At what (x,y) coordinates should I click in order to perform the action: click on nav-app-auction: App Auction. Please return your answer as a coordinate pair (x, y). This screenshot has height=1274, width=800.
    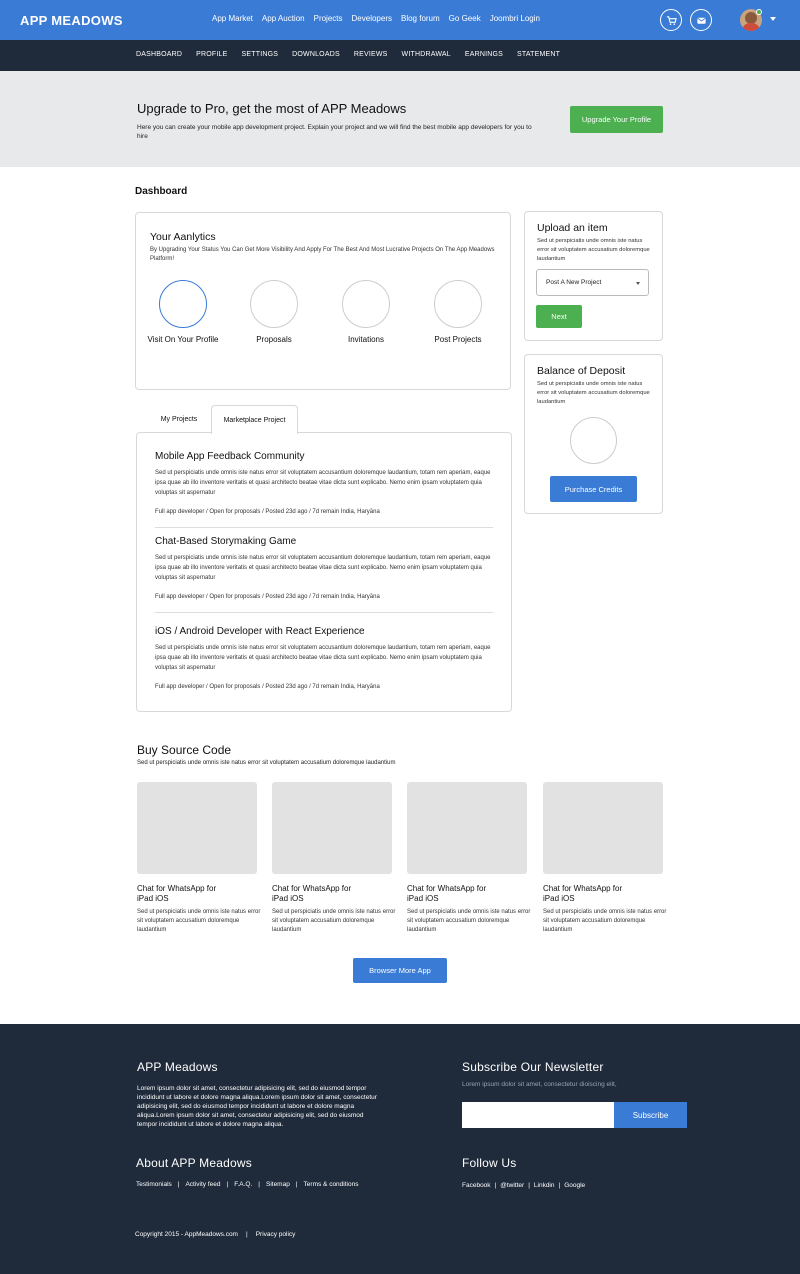
    Looking at the image, I should click on (283, 18).